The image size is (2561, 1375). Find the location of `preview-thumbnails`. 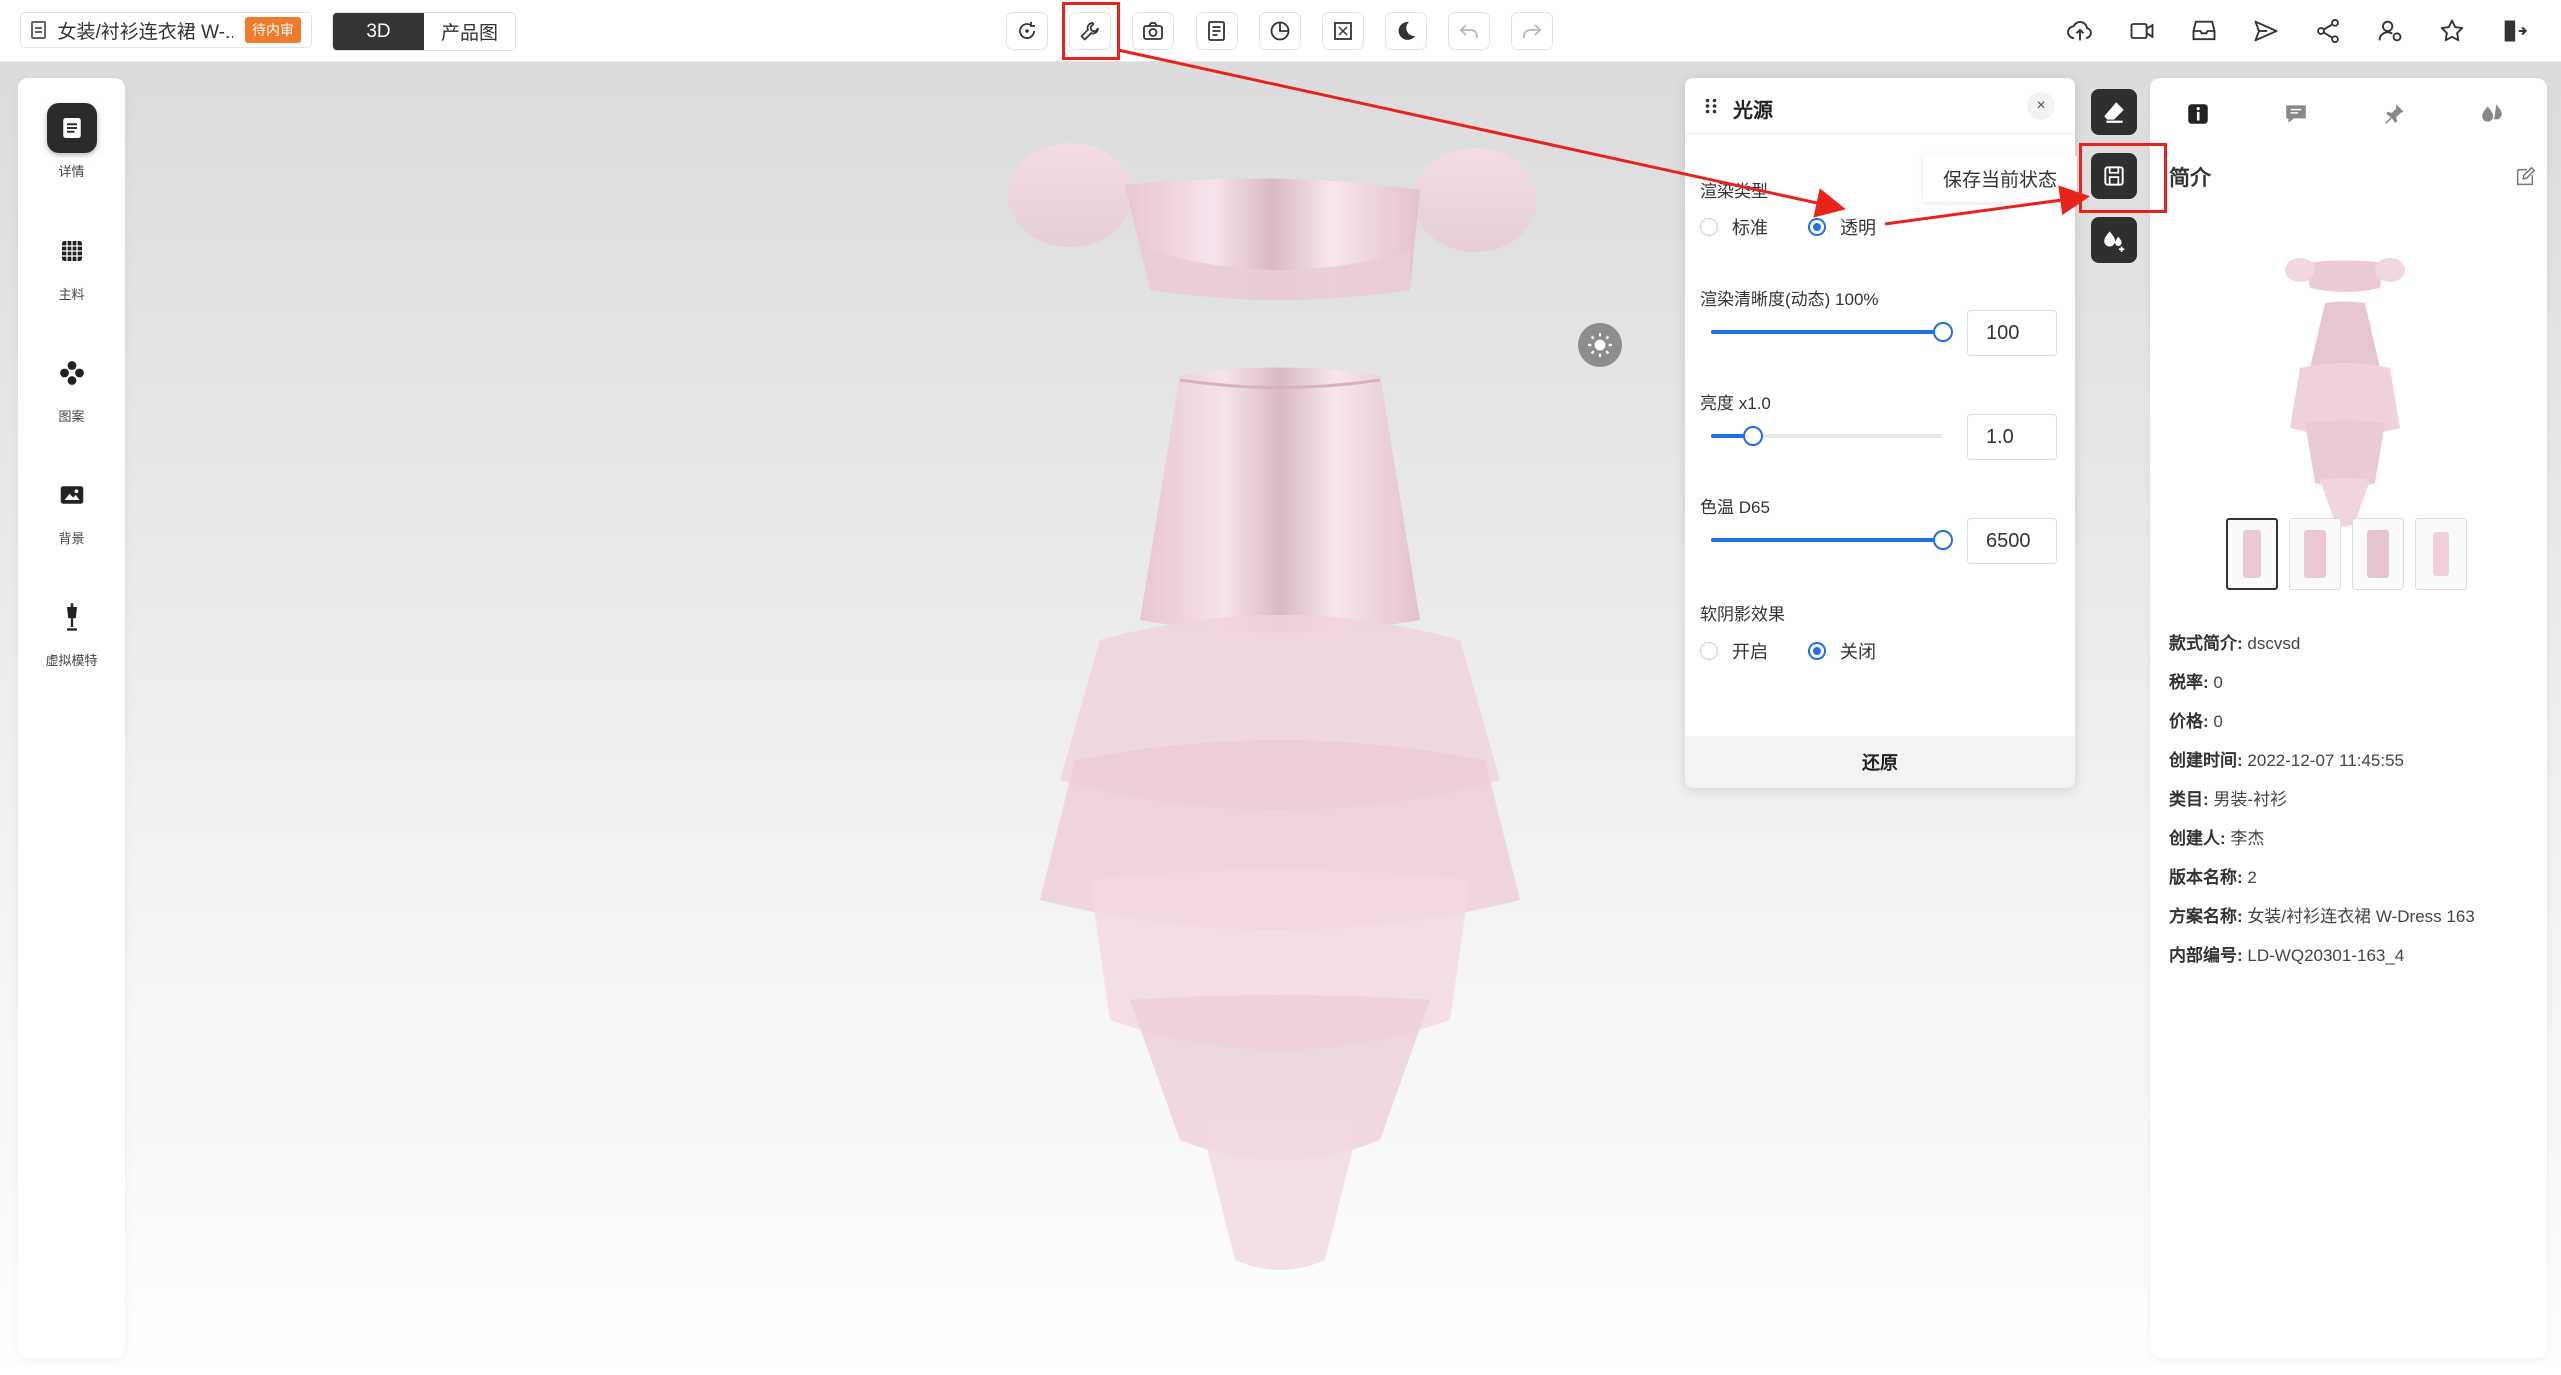

preview-thumbnails is located at coordinates (2352, 554).